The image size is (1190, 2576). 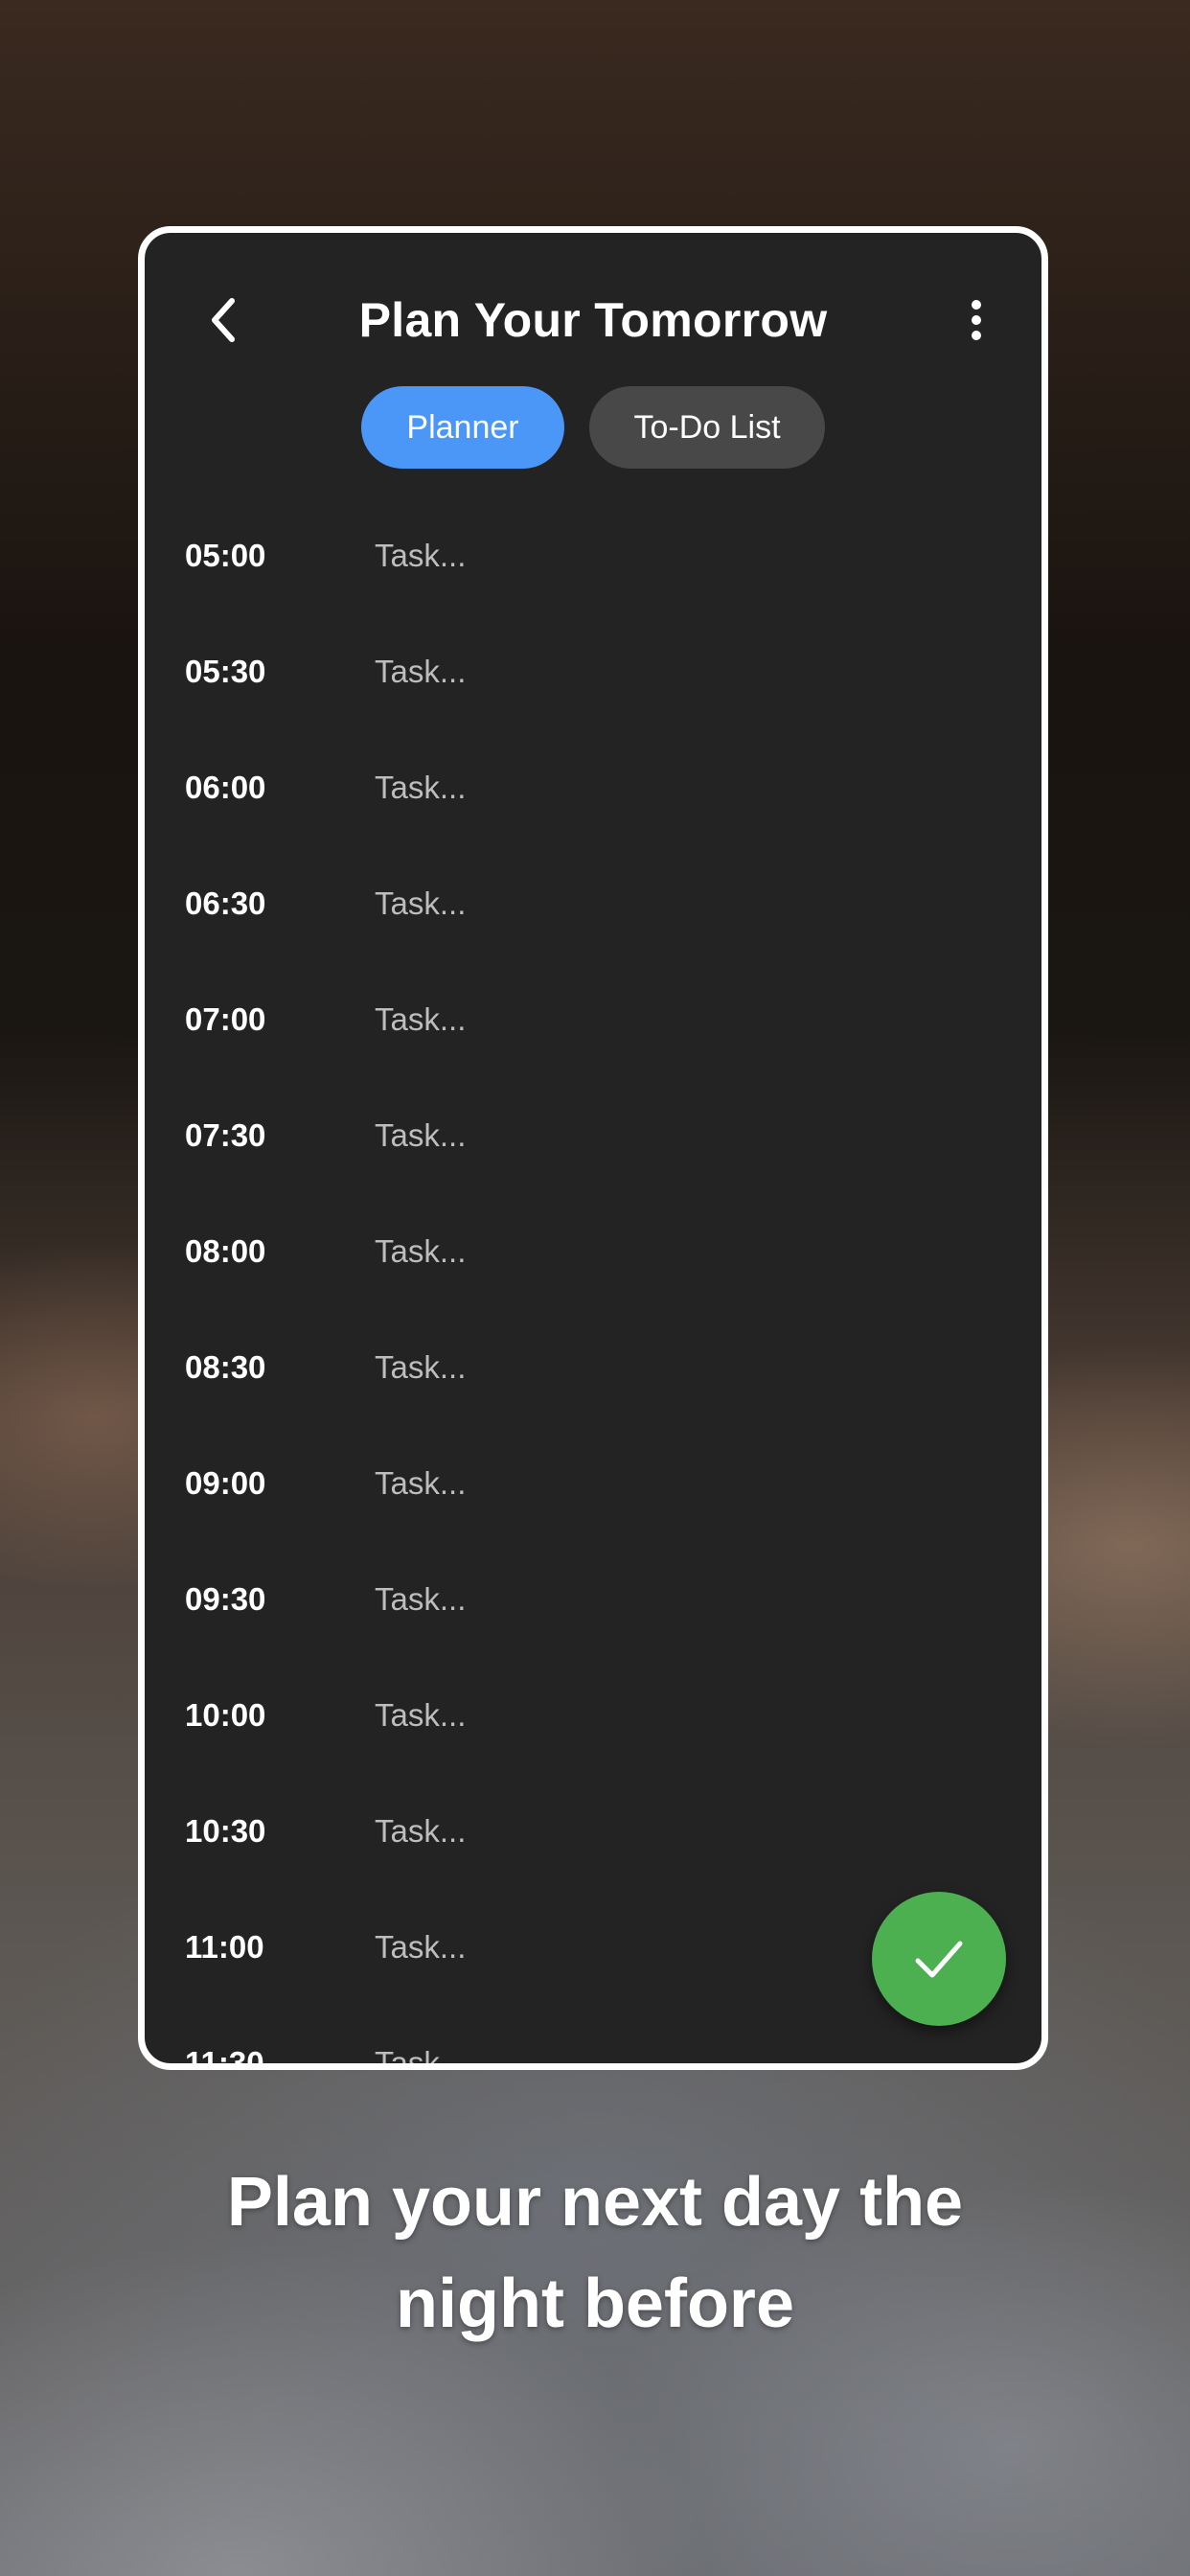 I want to click on time-label: 06:30, so click(x=226, y=903).